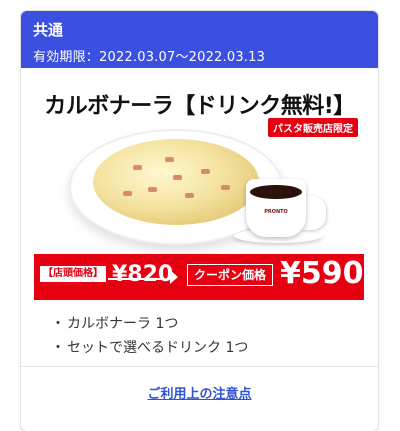 This screenshot has height=431, width=400. What do you see at coordinates (182, 57) in the screenshot?
I see `validity-dates: 2022.03.07〜2022.03.13` at bounding box center [182, 57].